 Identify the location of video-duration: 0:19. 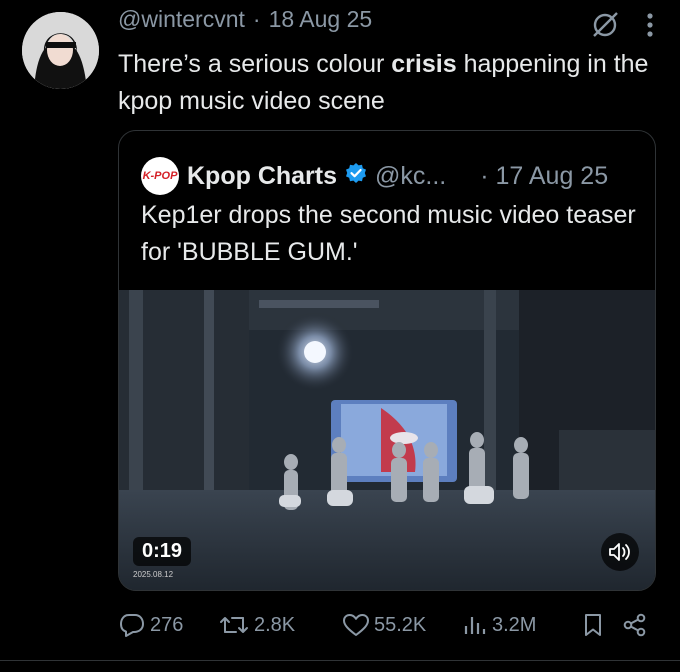
(162, 551).